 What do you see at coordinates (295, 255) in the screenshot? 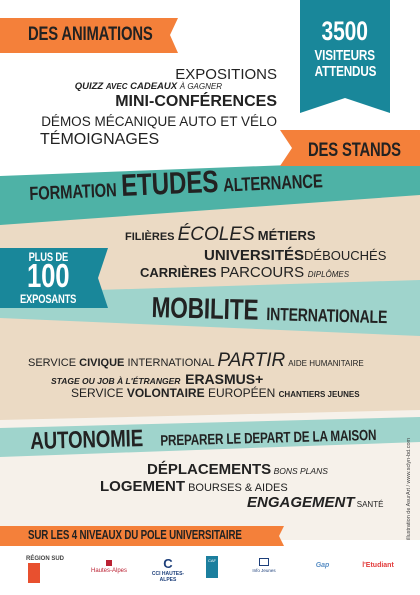
I see `formation-words: UNIVERSITÉSDÉBOUCHÉS` at bounding box center [295, 255].